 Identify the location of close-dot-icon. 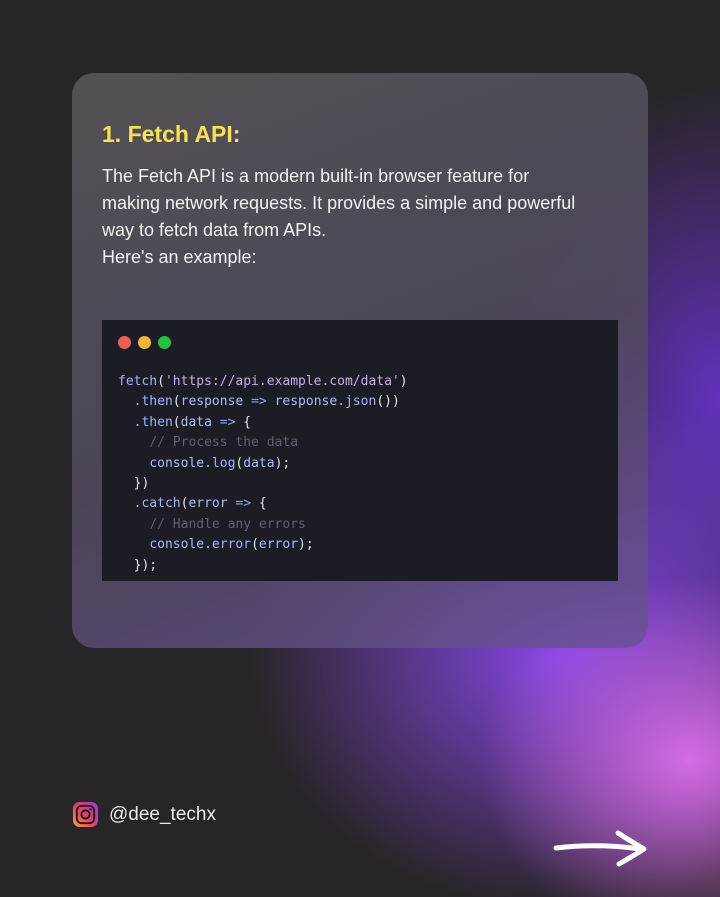
(124, 342).